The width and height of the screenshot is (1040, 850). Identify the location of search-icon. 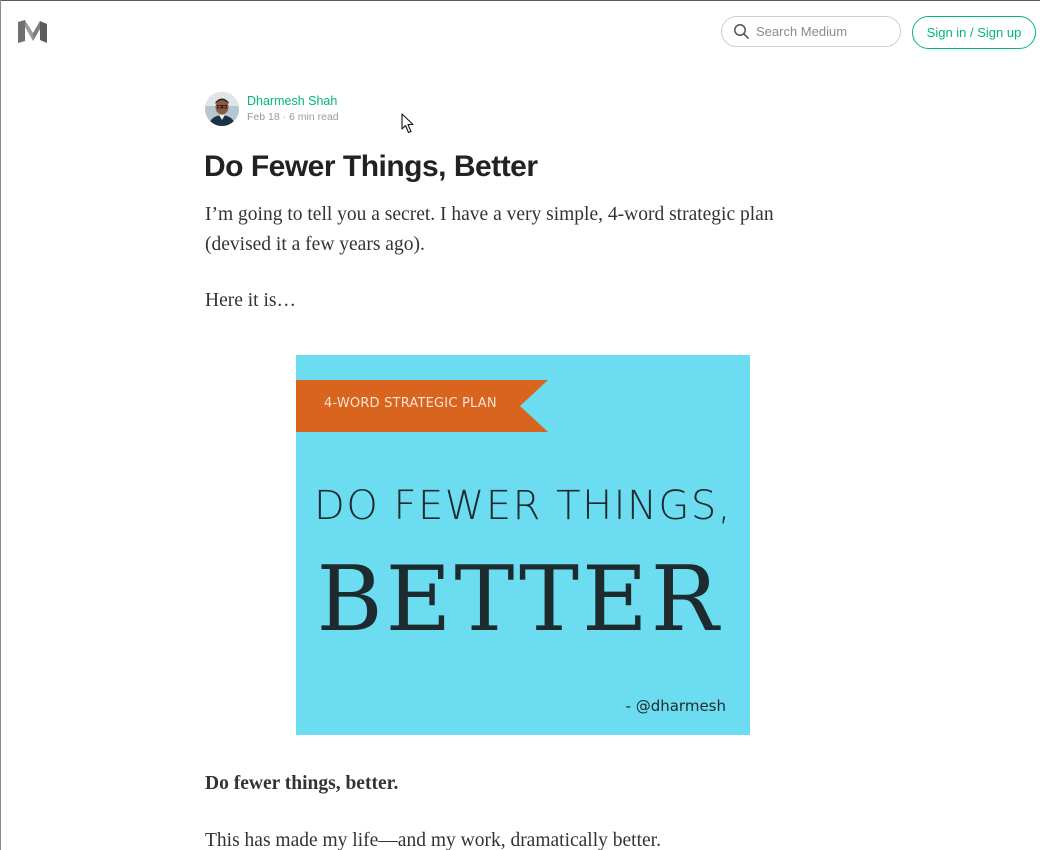
(741, 31).